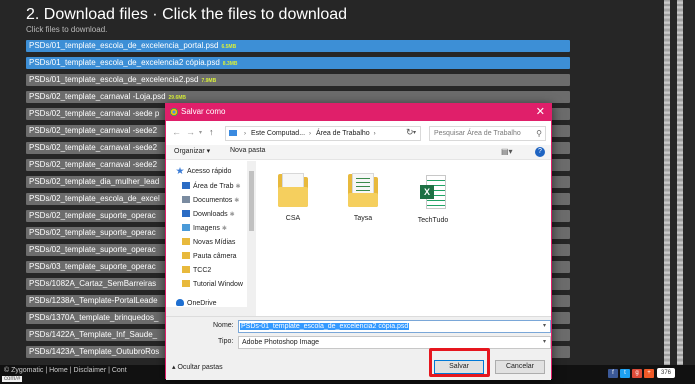 The width and height of the screenshot is (695, 384). Describe the element at coordinates (209, 81) in the screenshot. I see `file-size: 7.9MB` at that location.